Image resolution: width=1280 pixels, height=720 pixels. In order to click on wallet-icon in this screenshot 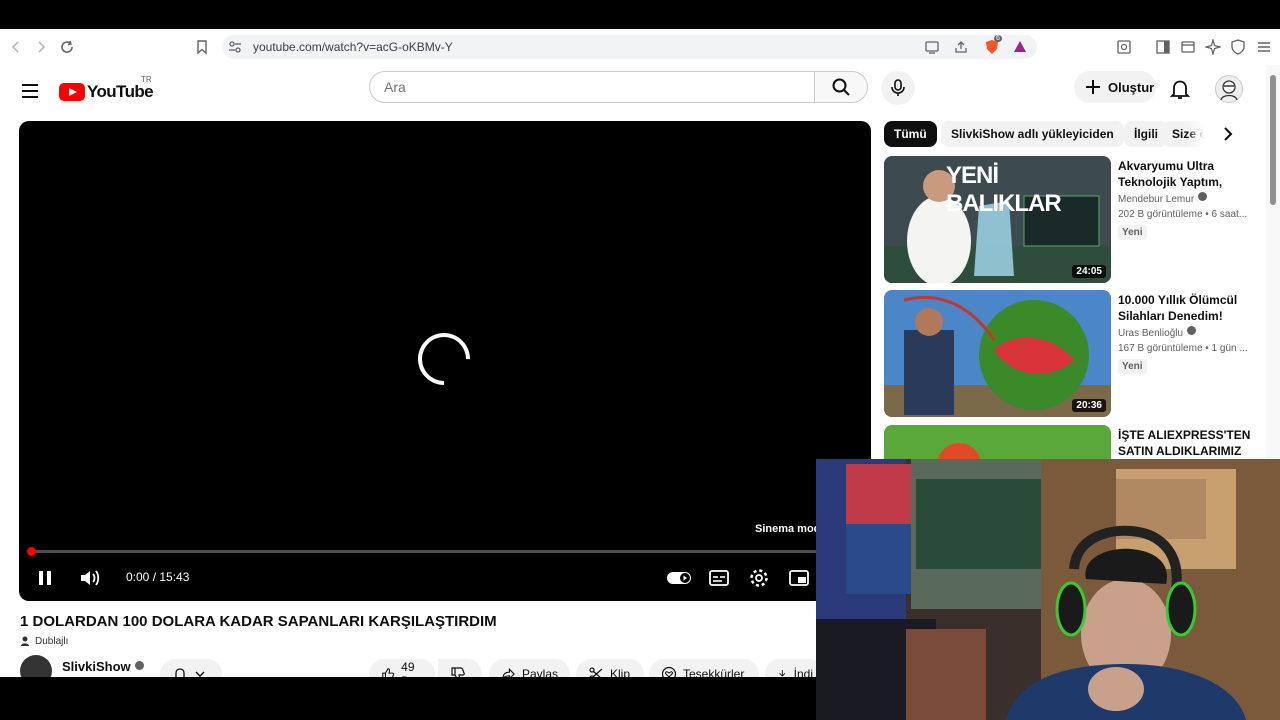, I will do `click(1188, 47)`.